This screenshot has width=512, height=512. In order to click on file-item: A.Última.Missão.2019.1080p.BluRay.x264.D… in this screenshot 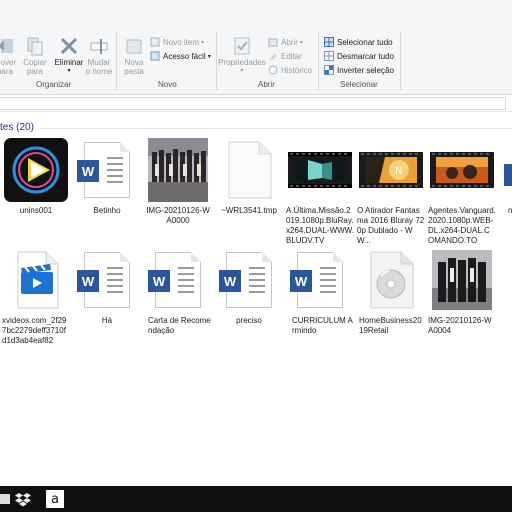, I will do `click(320, 192)`.